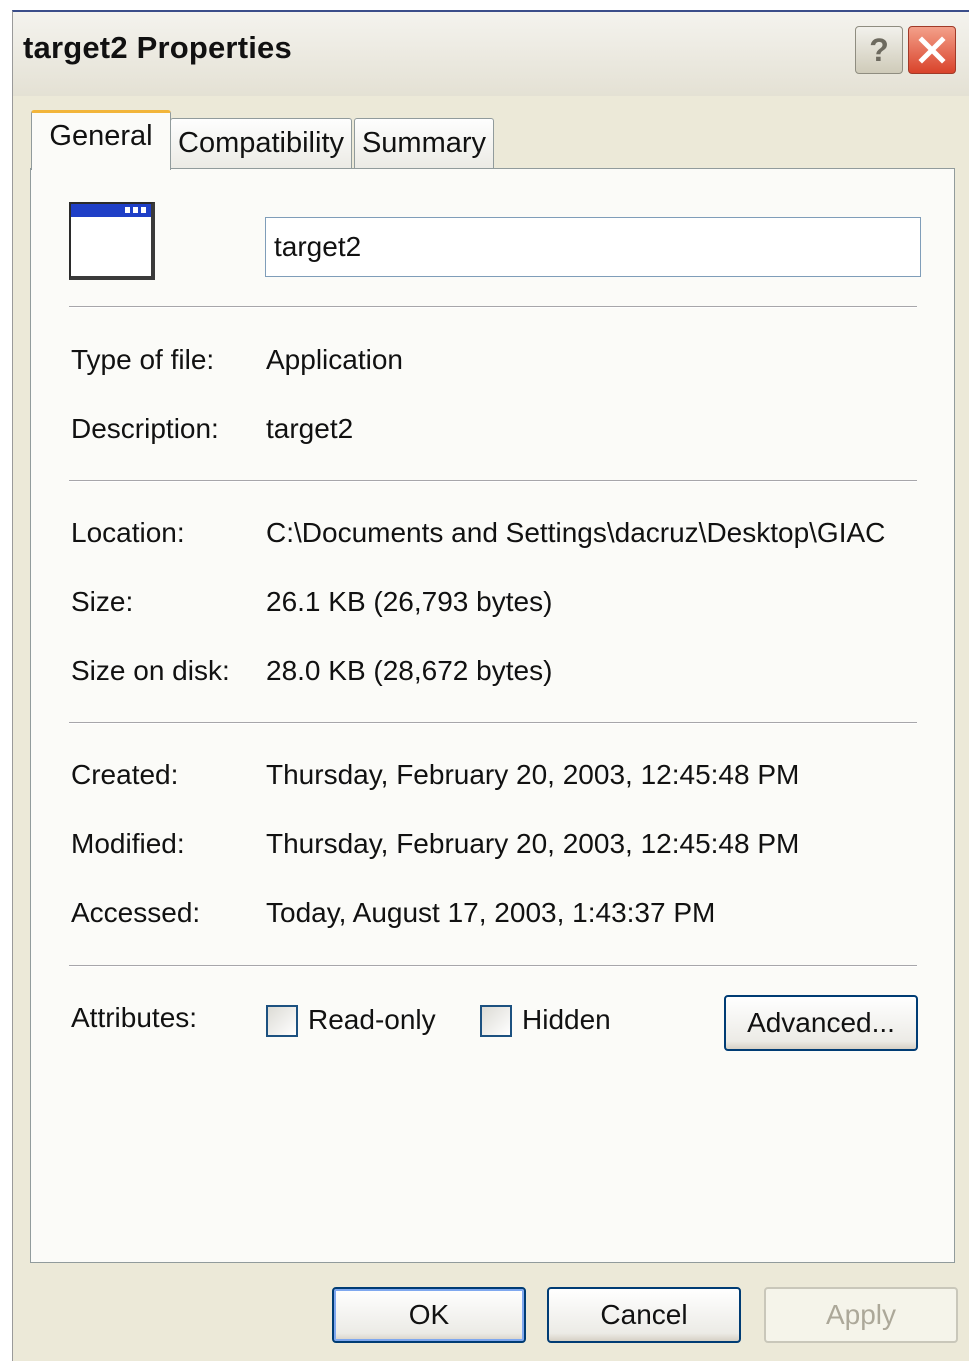 The width and height of the screenshot is (969, 1361). What do you see at coordinates (409, 670) in the screenshot?
I see `size-on-disk-value: 28.0 KB (28,672 bytes)` at bounding box center [409, 670].